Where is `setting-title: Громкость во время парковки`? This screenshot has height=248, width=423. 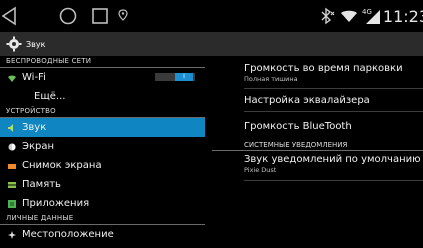
setting-title: Громкость во время парковки is located at coordinates (323, 68).